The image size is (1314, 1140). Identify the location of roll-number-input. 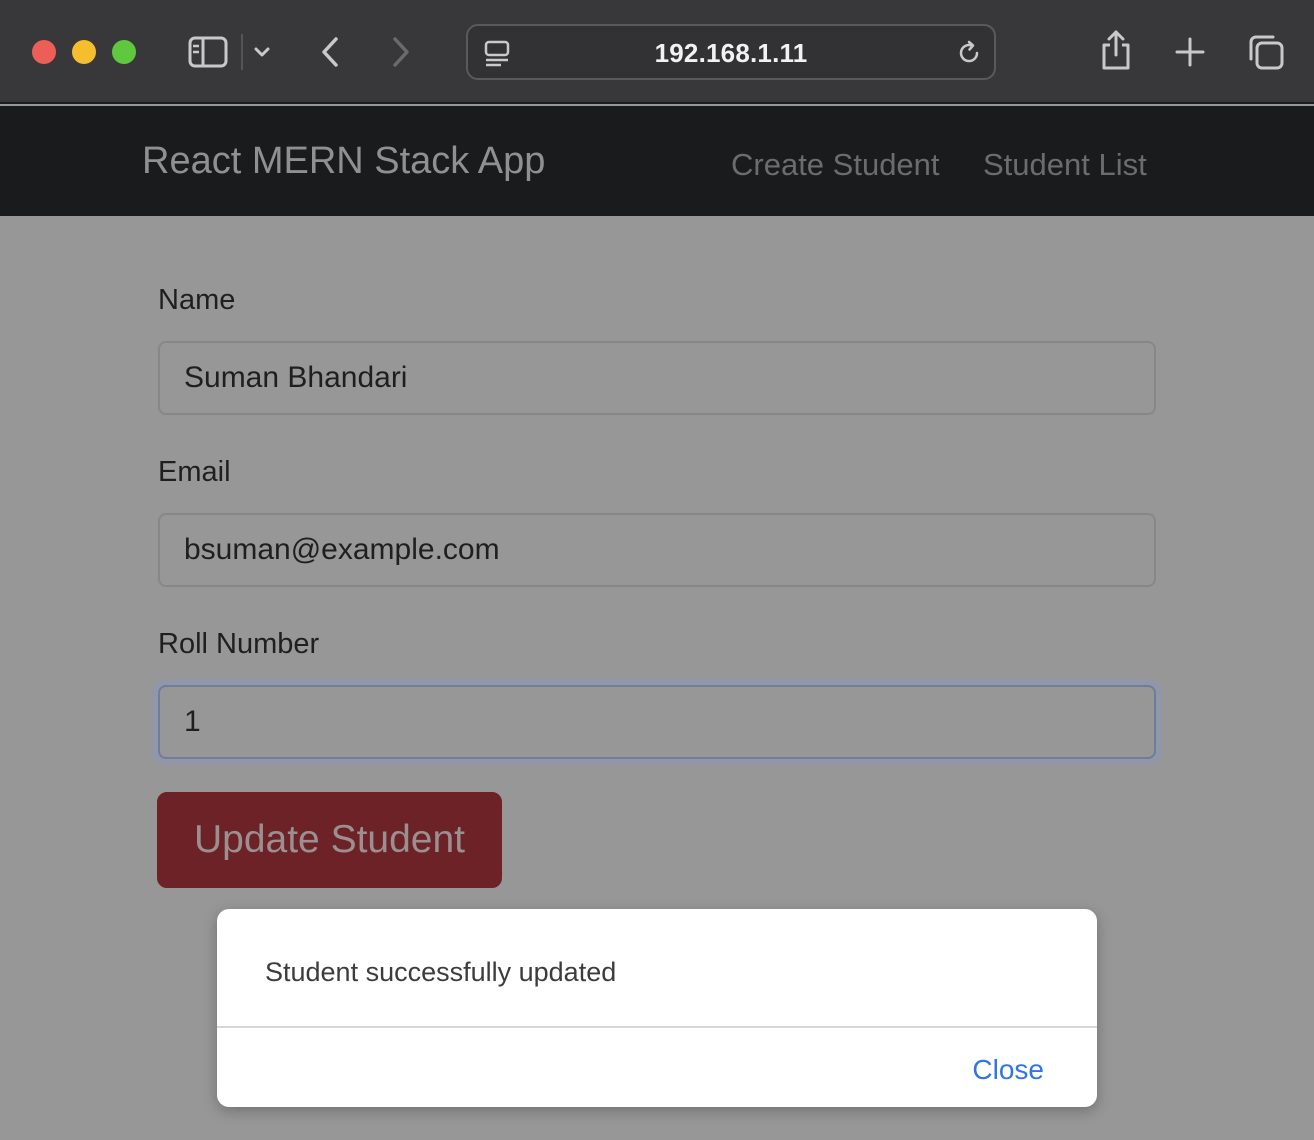
(657, 722).